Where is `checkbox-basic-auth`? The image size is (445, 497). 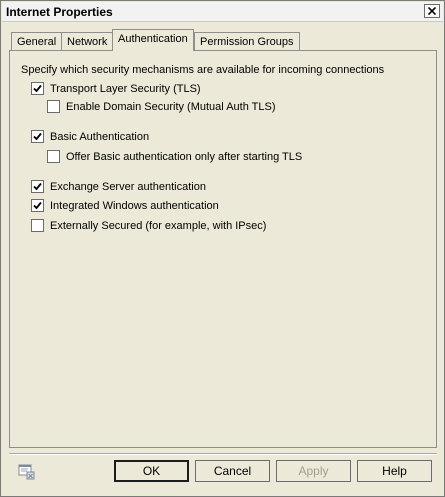
checkbox-basic-auth is located at coordinates (37, 136).